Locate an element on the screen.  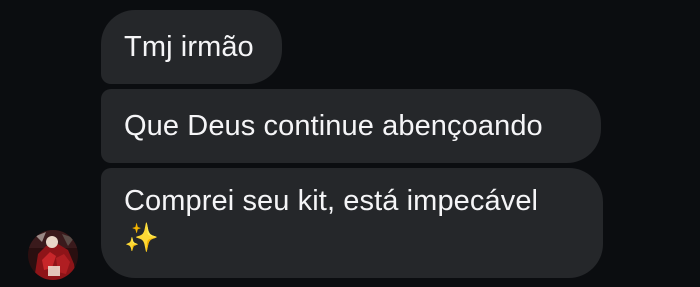
message-text: Tmj irmão is located at coordinates (189, 47).